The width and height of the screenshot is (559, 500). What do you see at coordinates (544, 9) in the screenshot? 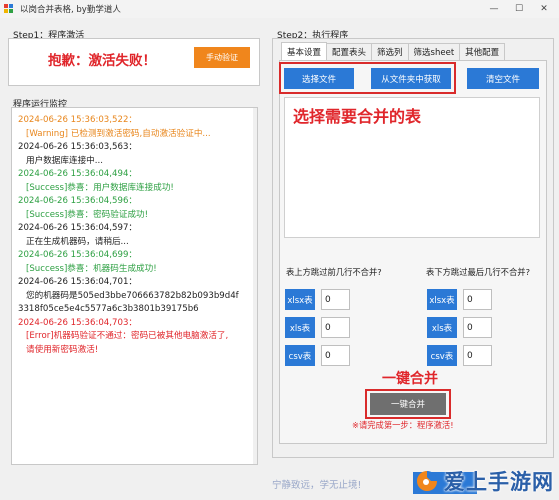
I see `close-button: ✕` at bounding box center [544, 9].